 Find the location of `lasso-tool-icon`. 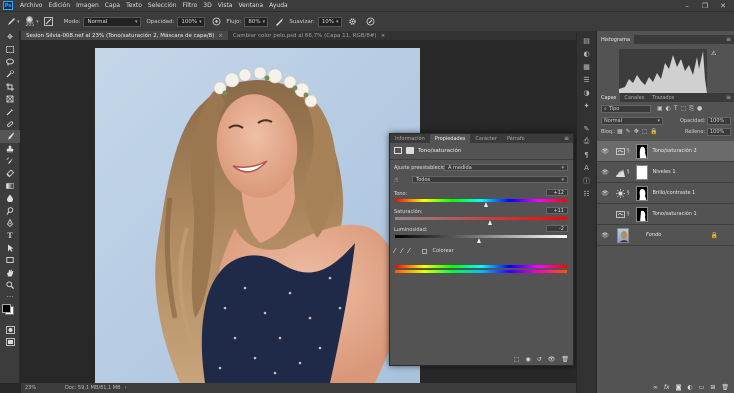

lasso-tool-icon is located at coordinates (10, 62).